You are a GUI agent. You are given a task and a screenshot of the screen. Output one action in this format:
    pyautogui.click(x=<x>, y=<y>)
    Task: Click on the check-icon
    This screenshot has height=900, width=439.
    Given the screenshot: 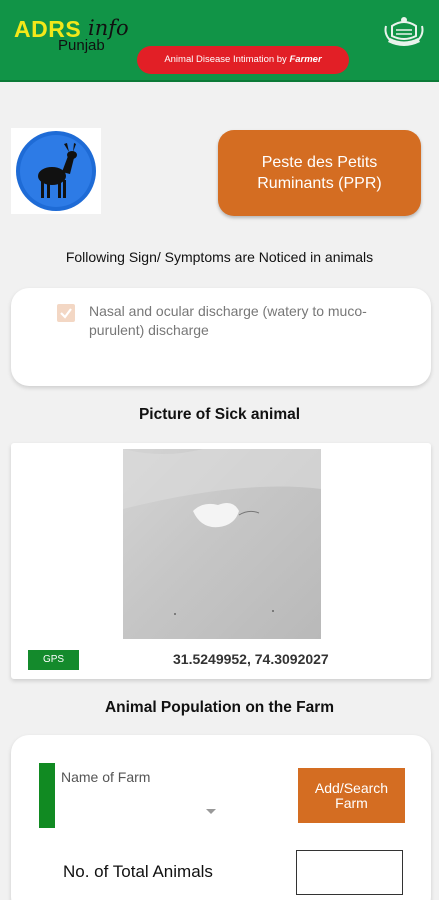 What is the action you would take?
    pyautogui.click(x=66, y=313)
    